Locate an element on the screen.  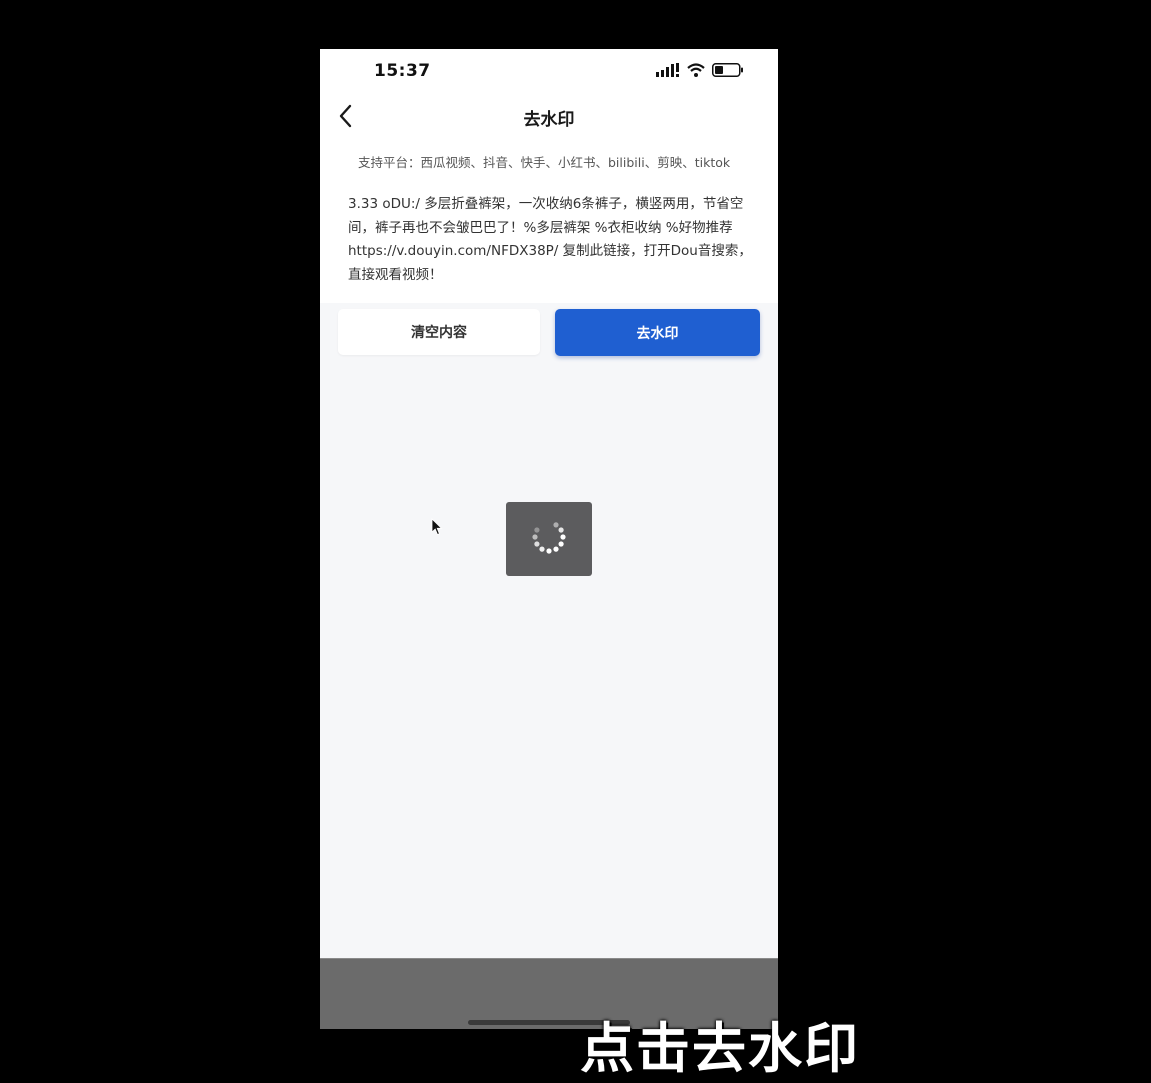
status-time: 15:37 is located at coordinates (402, 71).